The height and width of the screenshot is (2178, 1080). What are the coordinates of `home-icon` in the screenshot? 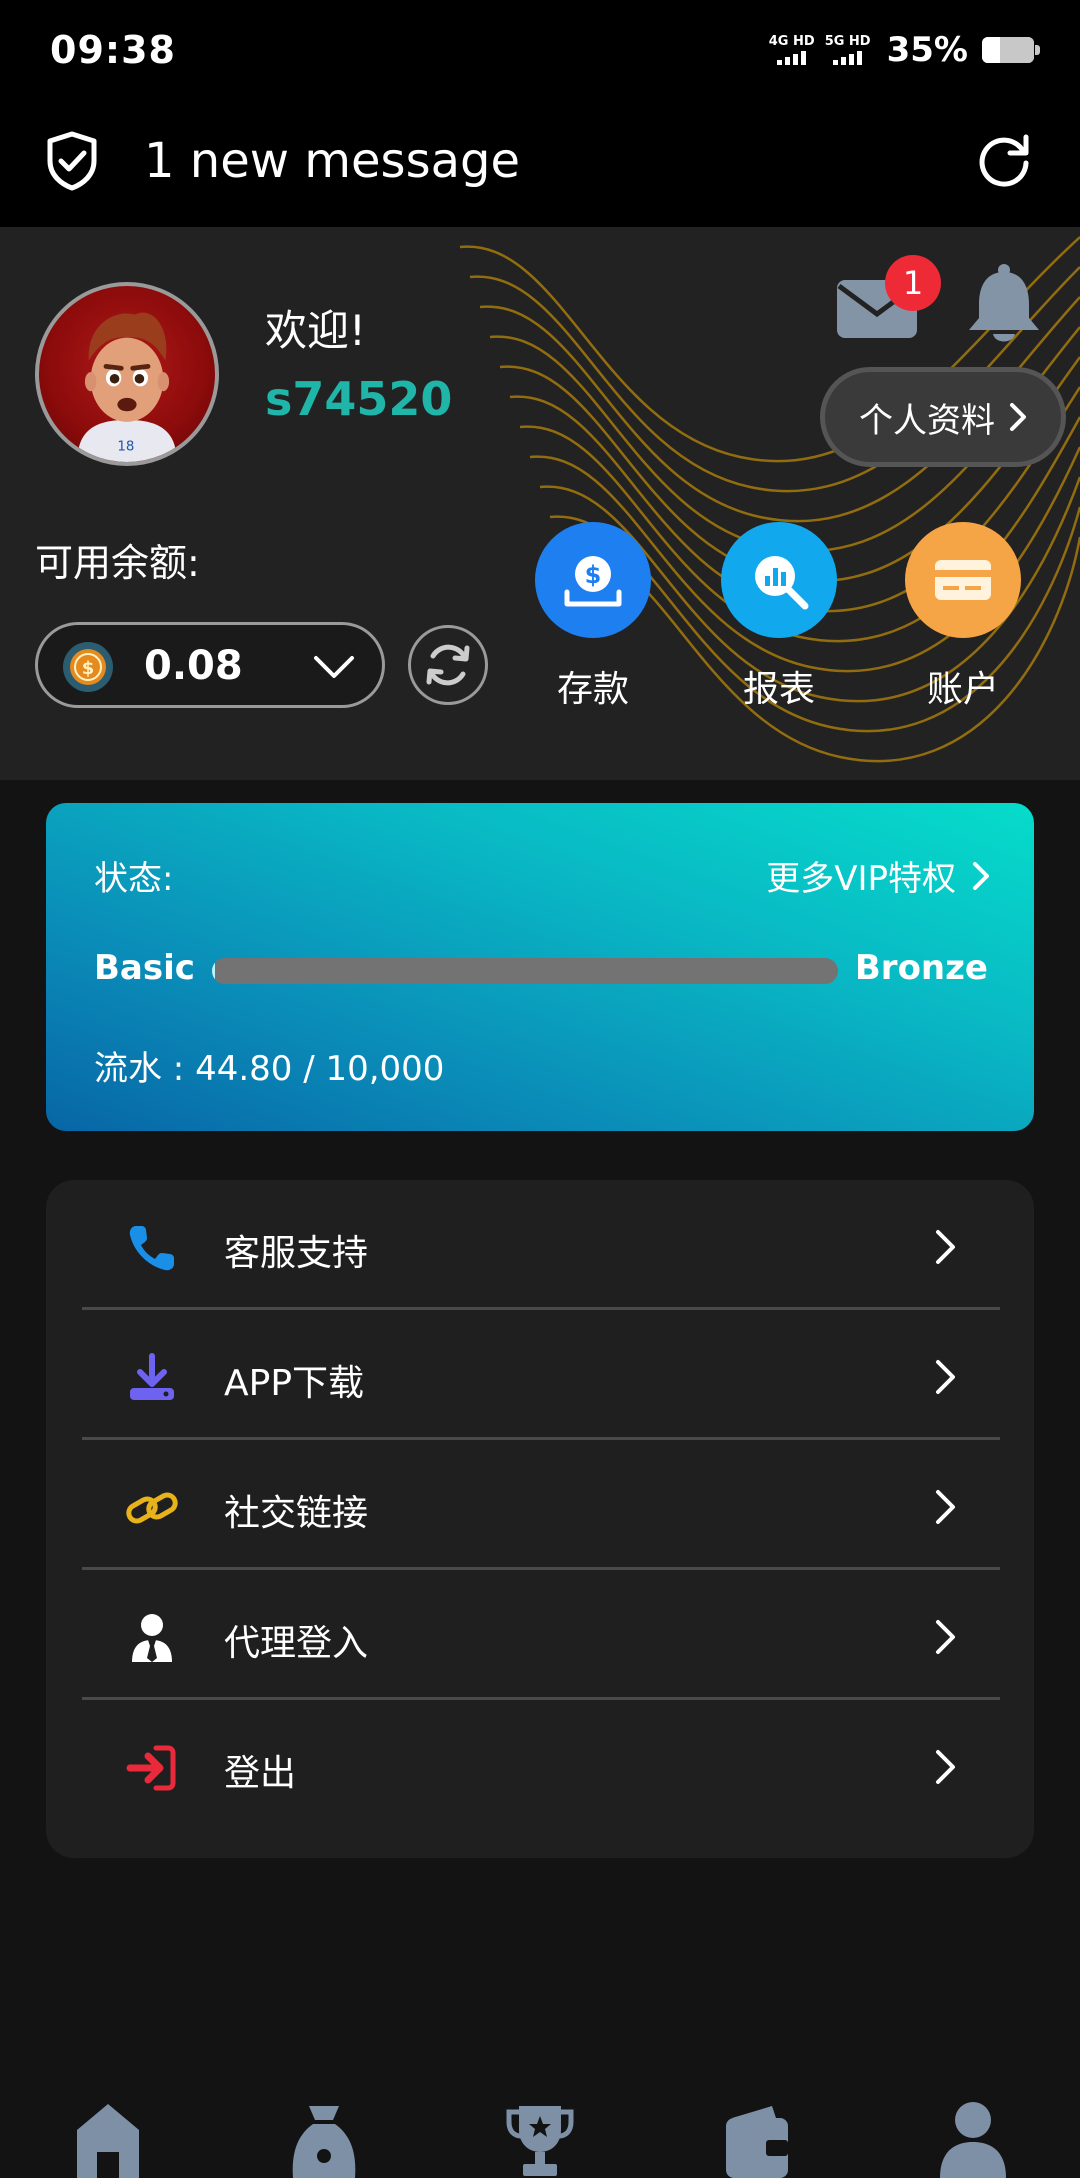 It's located at (108, 2139).